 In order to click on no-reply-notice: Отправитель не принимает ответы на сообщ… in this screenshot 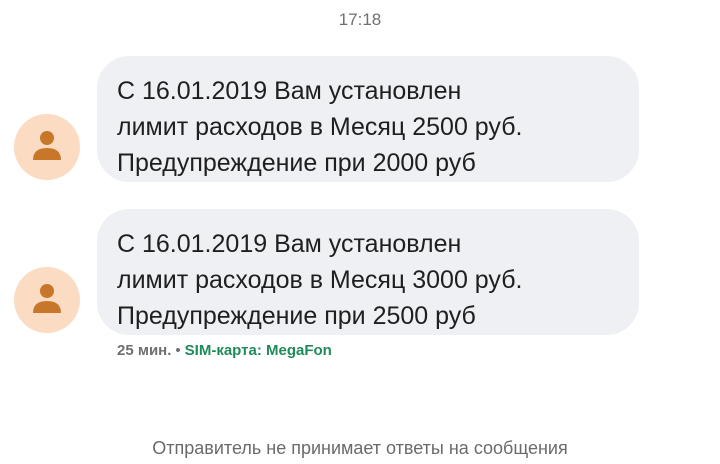, I will do `click(360, 448)`.